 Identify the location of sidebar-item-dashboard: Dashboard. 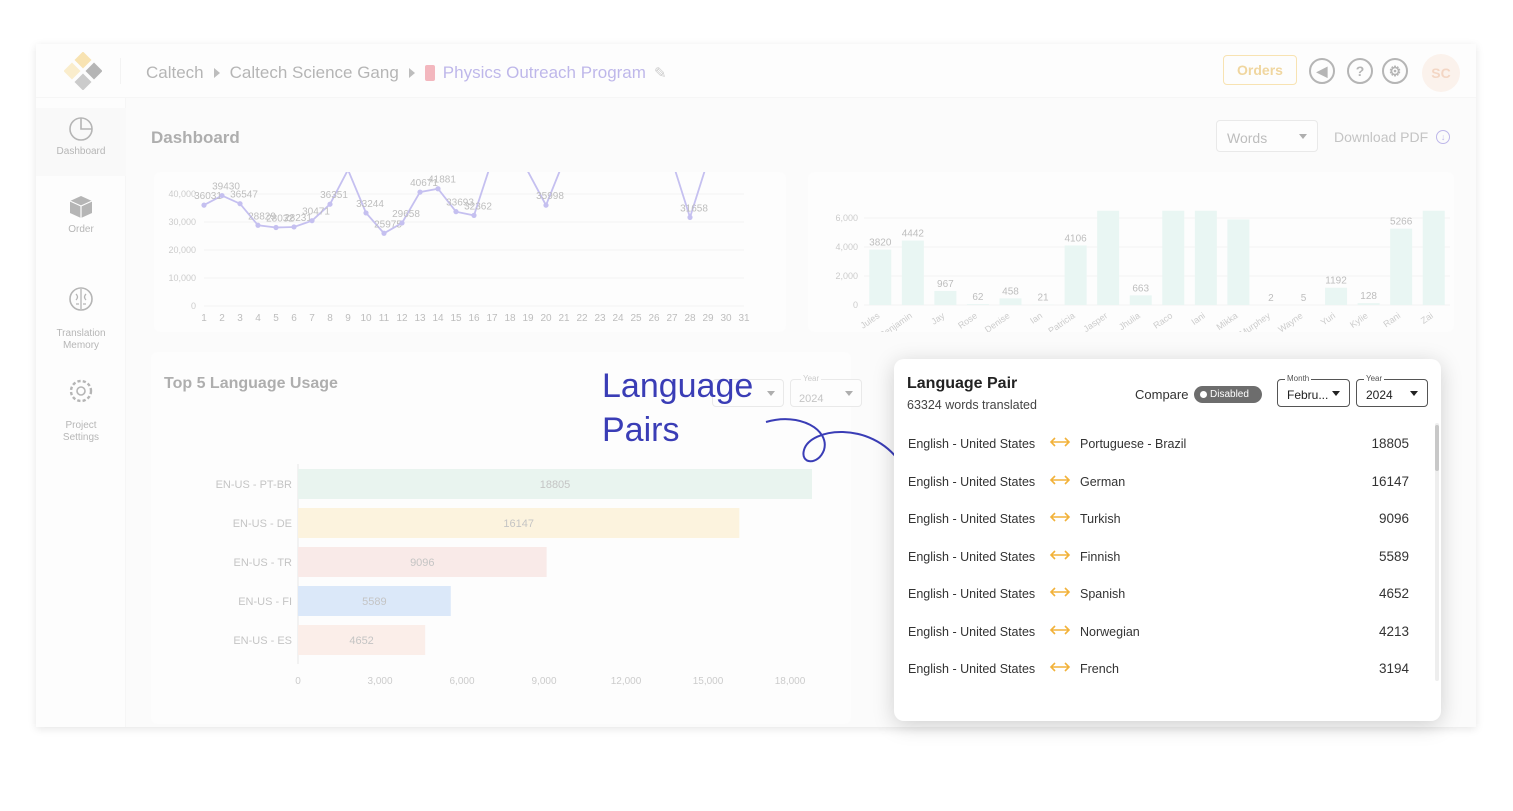
(81, 142).